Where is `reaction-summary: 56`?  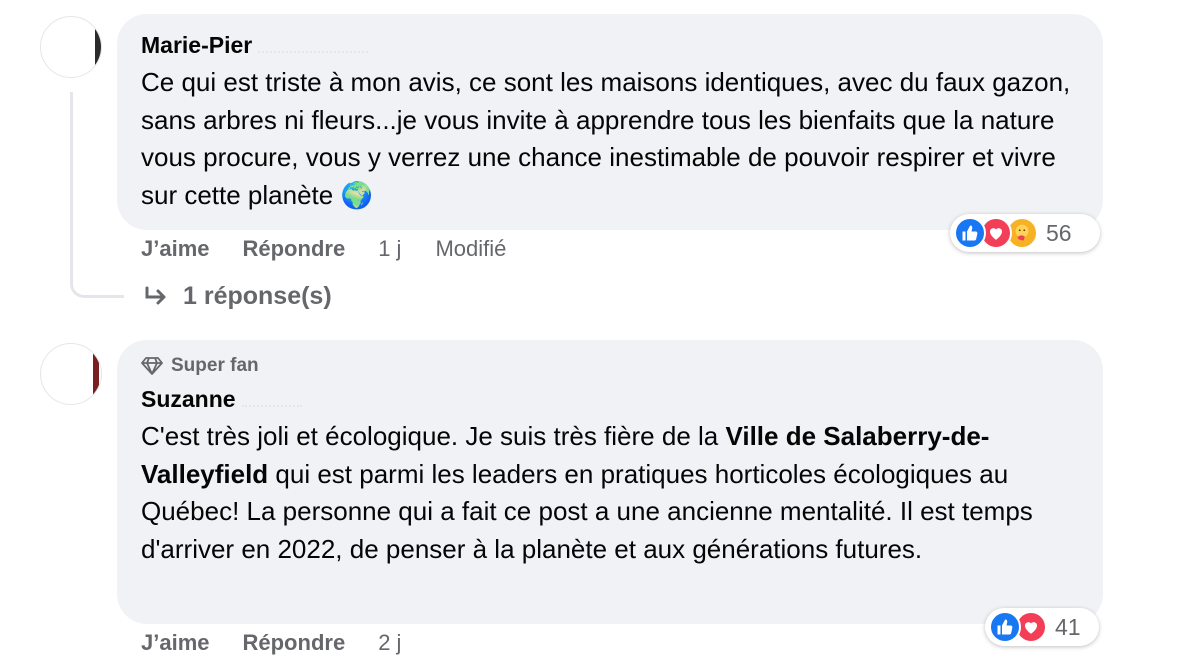 reaction-summary: 56 is located at coordinates (1025, 233).